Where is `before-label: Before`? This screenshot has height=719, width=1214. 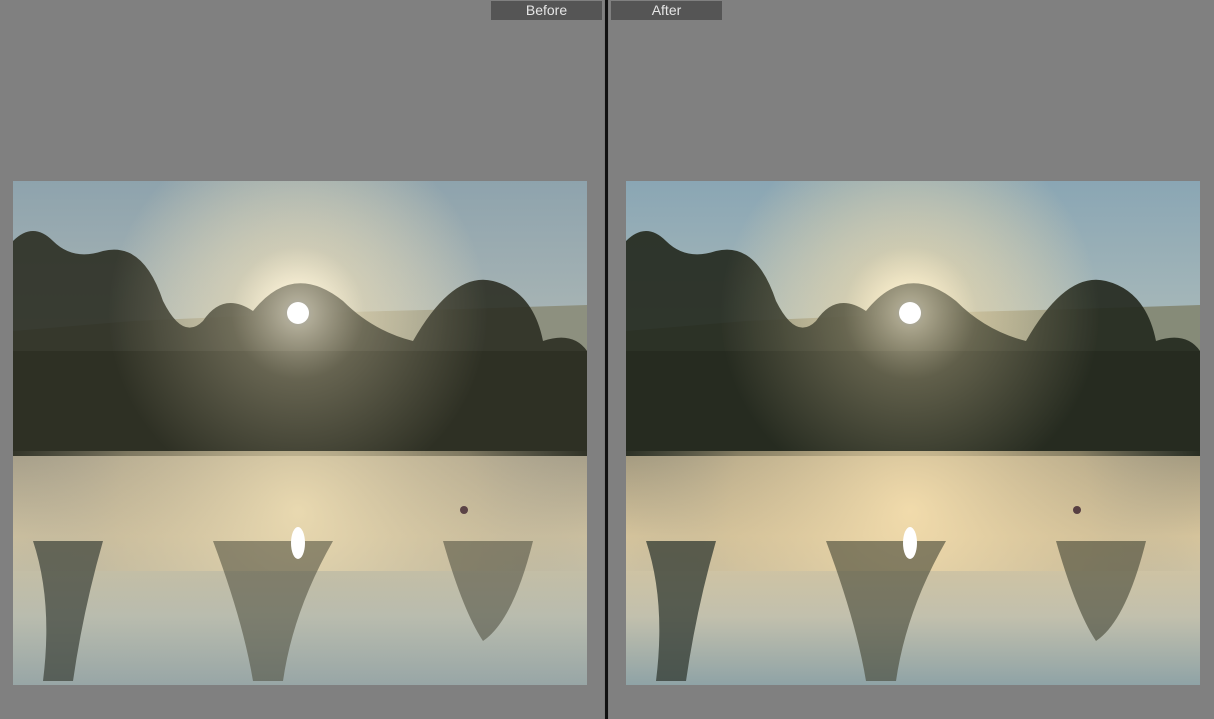 before-label: Before is located at coordinates (546, 10).